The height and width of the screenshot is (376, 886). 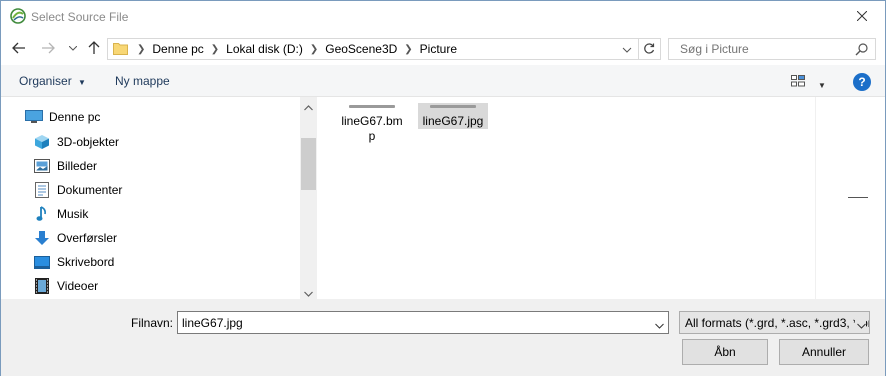 I want to click on filetype-dropdown-button, so click(x=860, y=325).